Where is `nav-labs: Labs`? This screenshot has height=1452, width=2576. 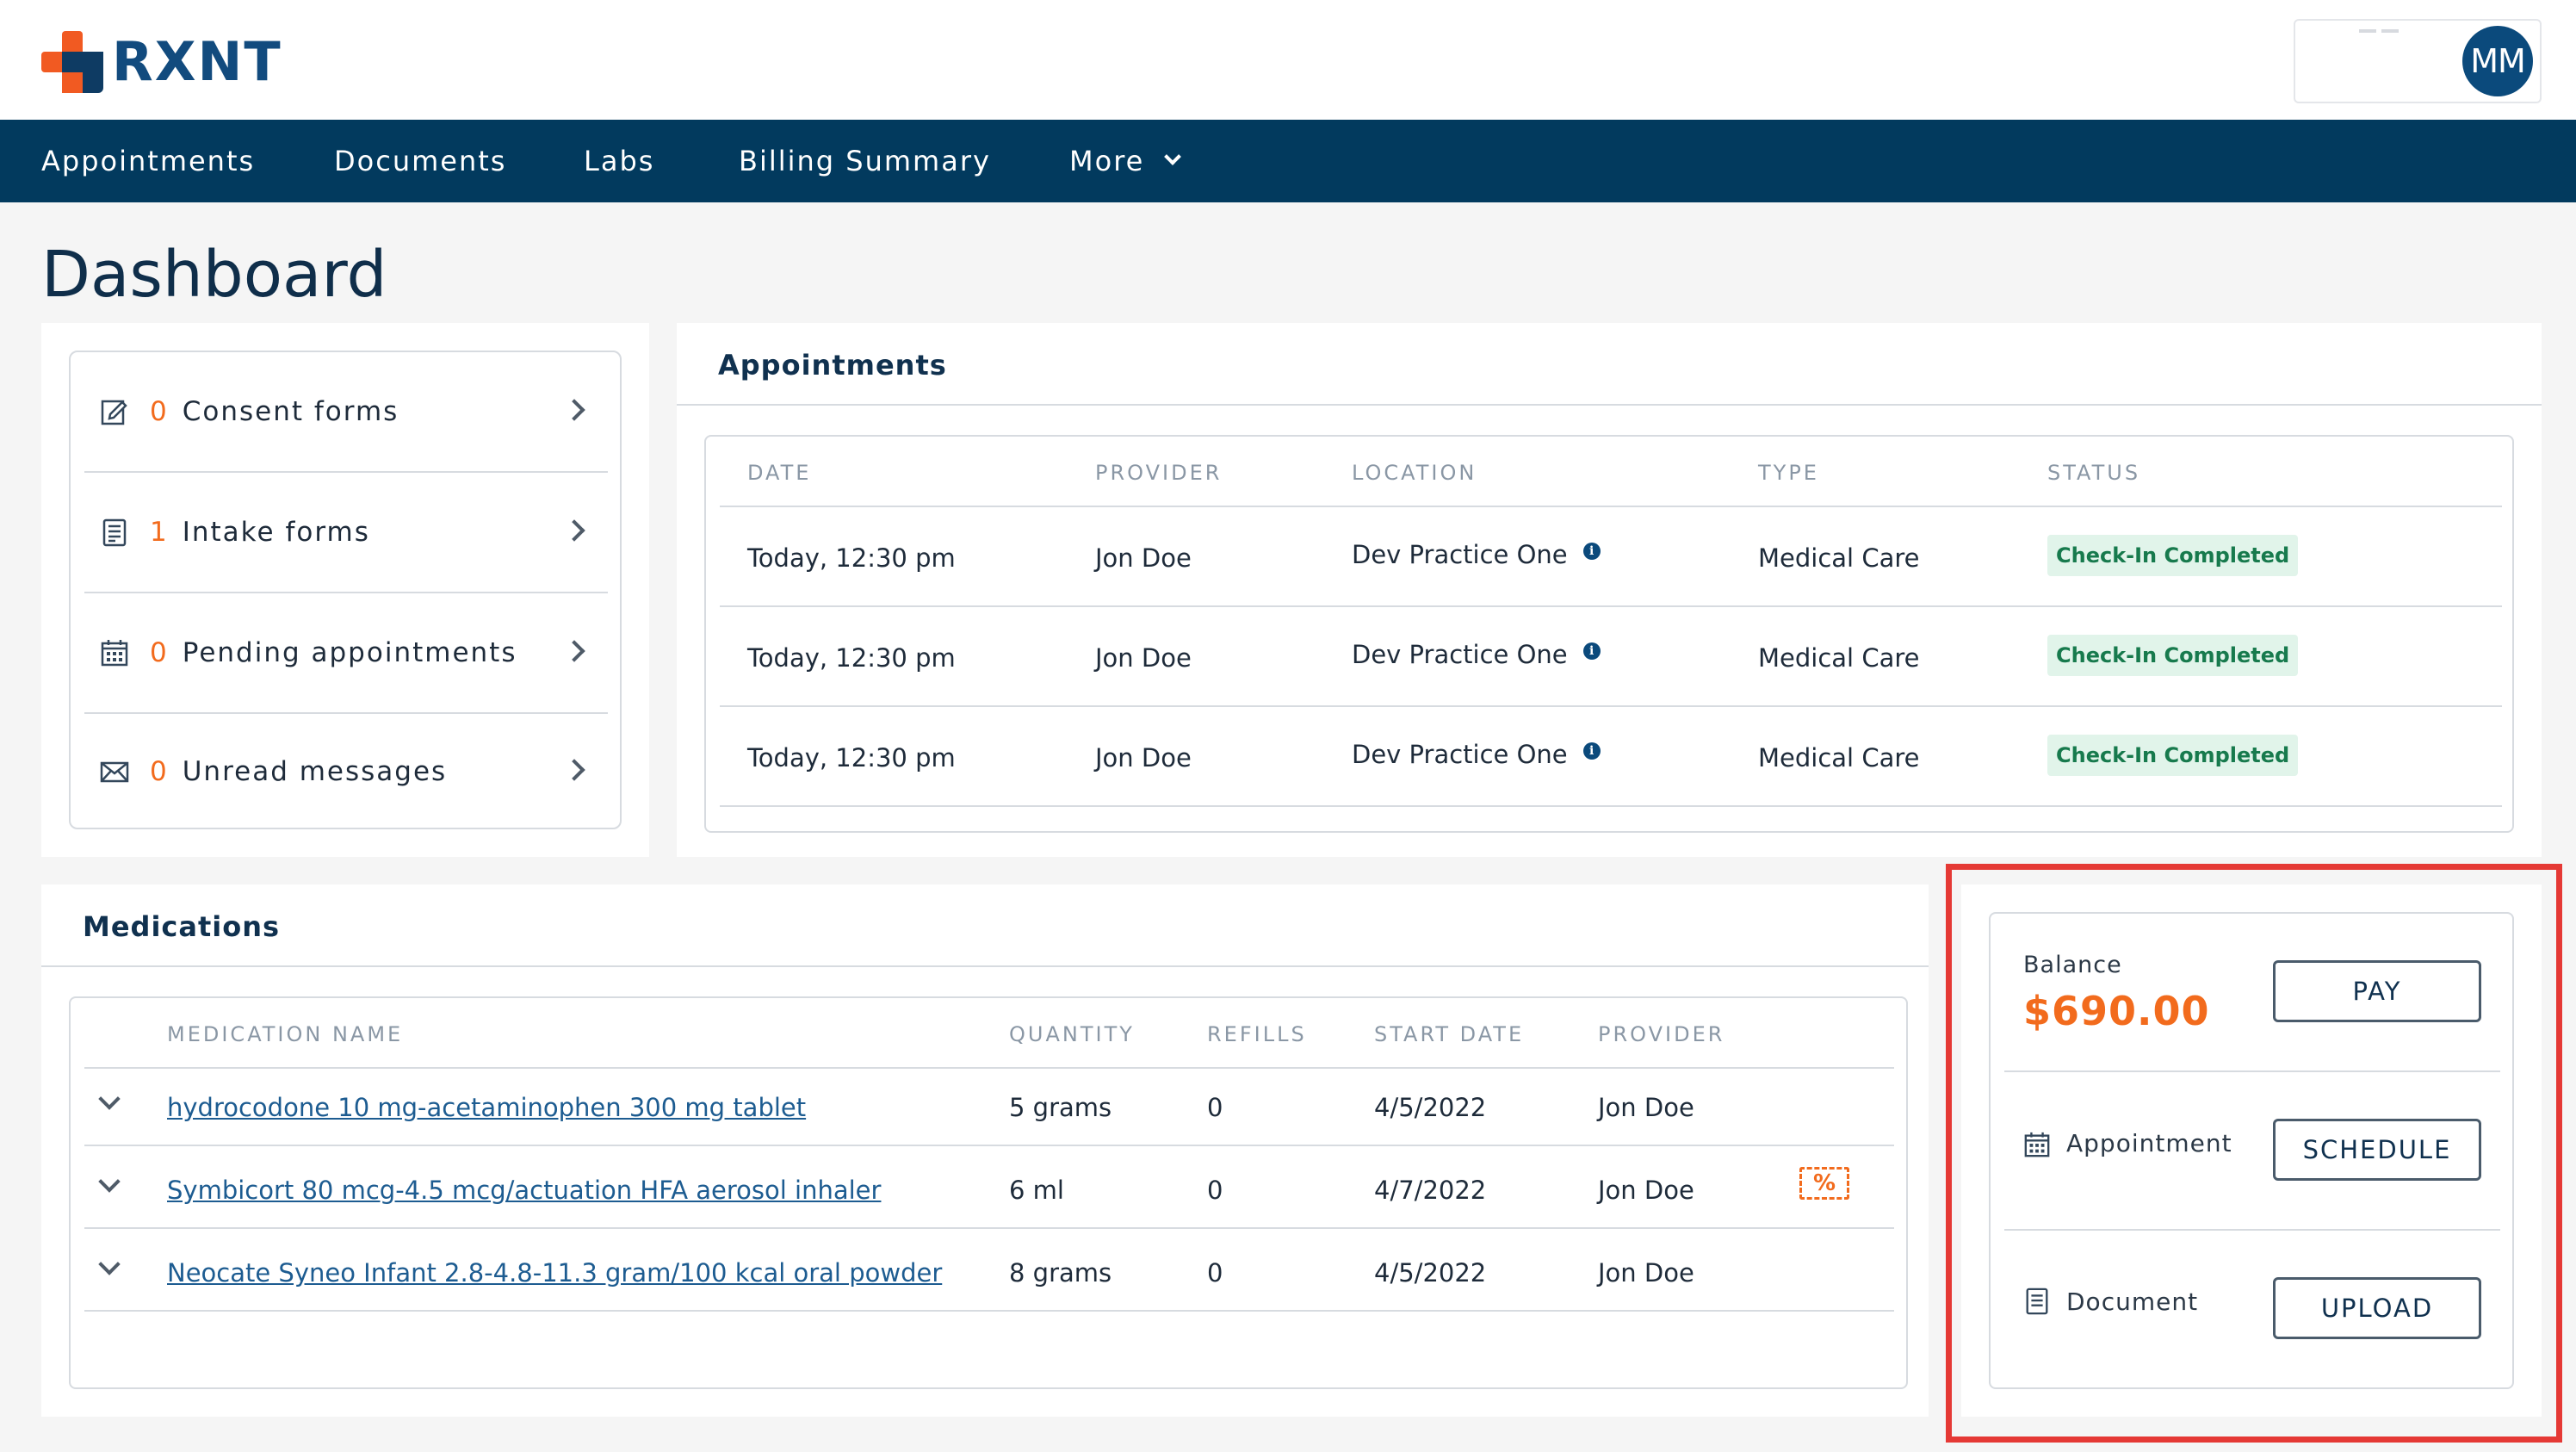
nav-labs: Labs is located at coordinates (619, 161).